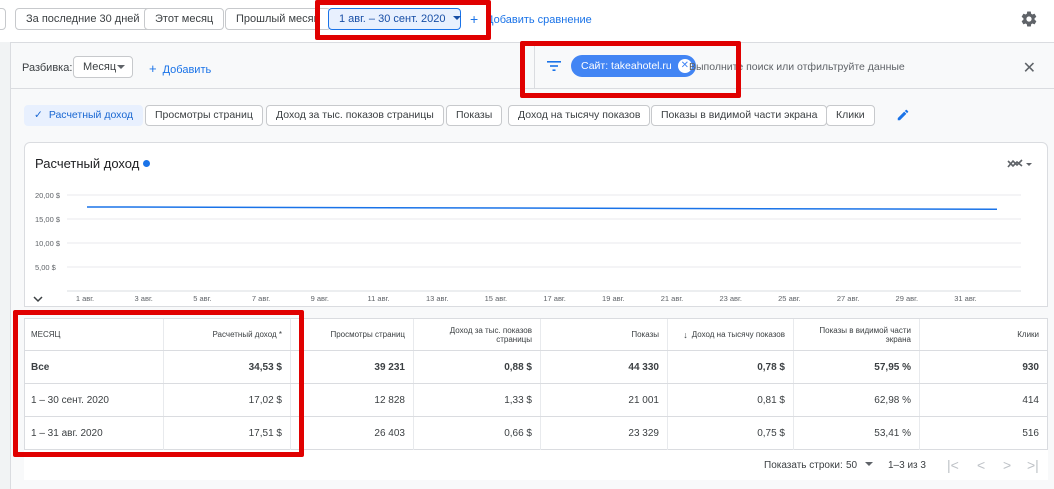 Image resolution: width=1054 pixels, height=489 pixels. I want to click on cell-impression-rpm: 0,75 $, so click(731, 433).